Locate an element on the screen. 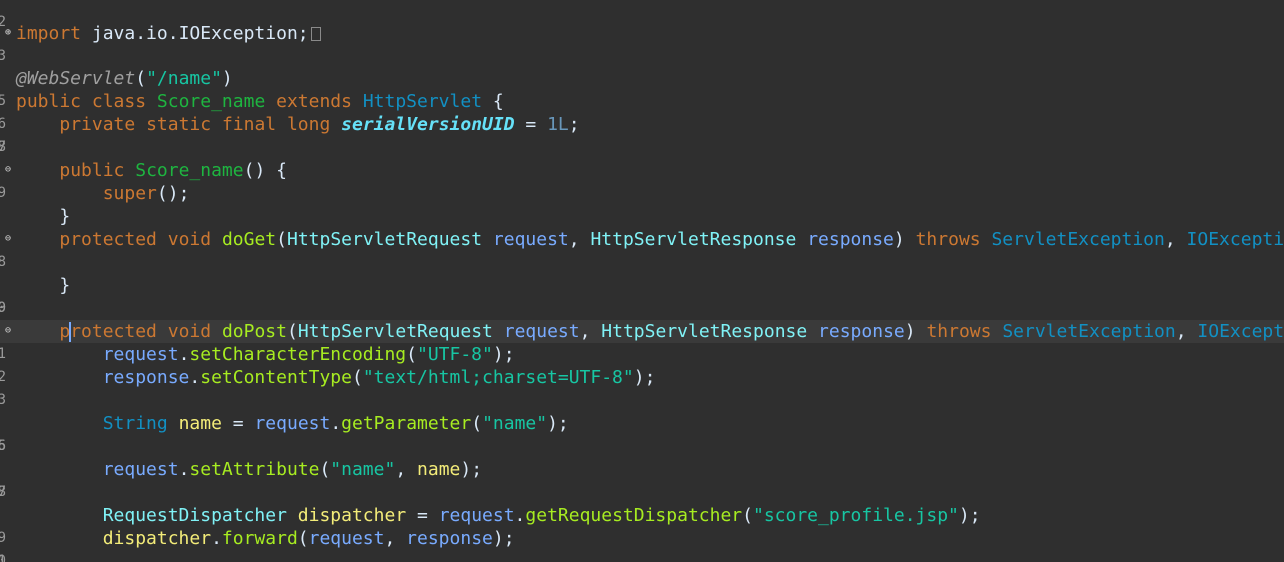 The width and height of the screenshot is (1284, 562). code-line: 0 is located at coordinates (642, 308).